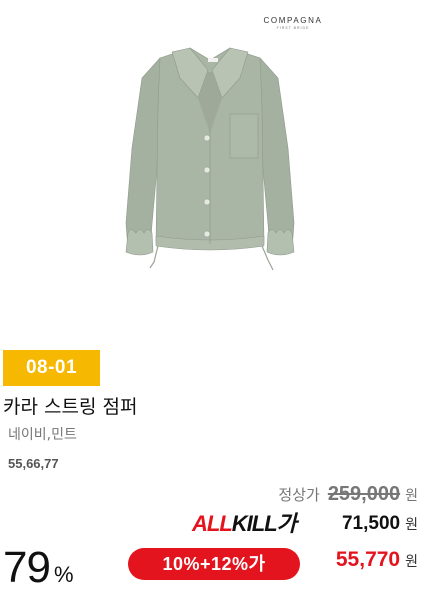 The width and height of the screenshot is (430, 600). I want to click on discount-value: 79, so click(27, 567).